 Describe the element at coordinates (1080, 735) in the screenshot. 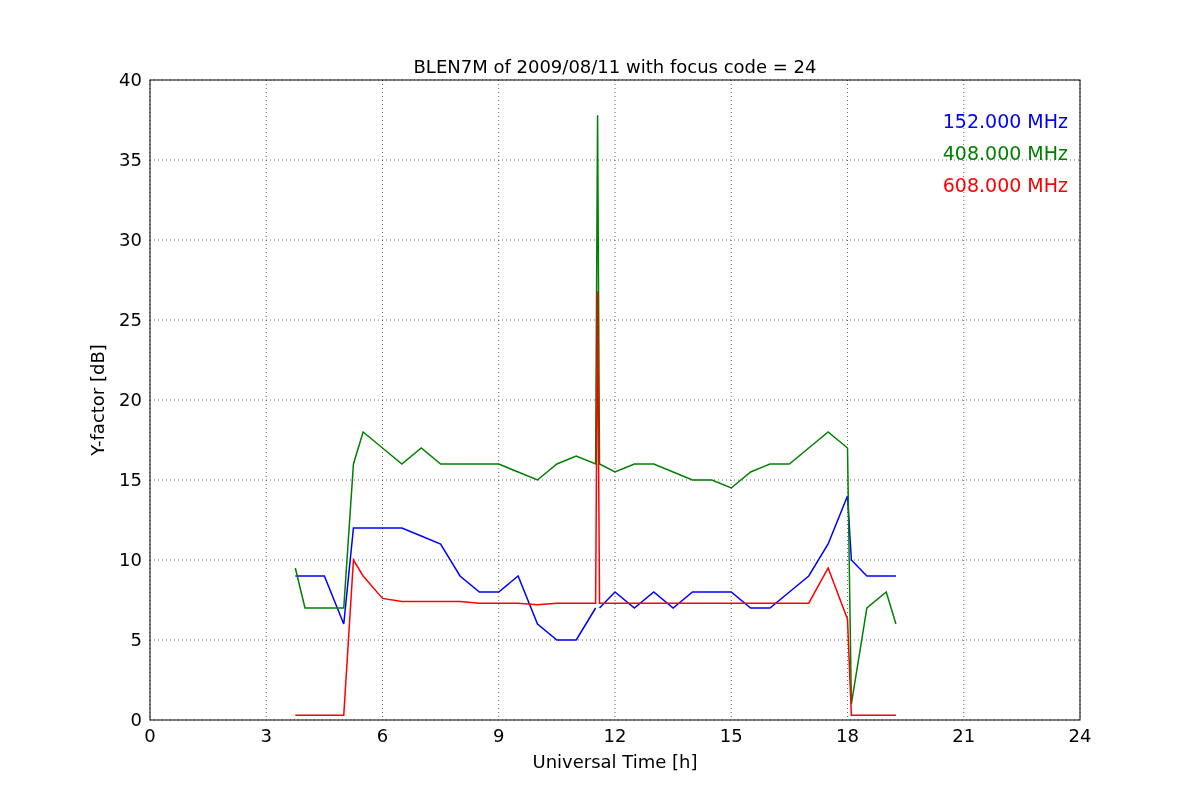

I see `x-tick-label: 24` at that location.